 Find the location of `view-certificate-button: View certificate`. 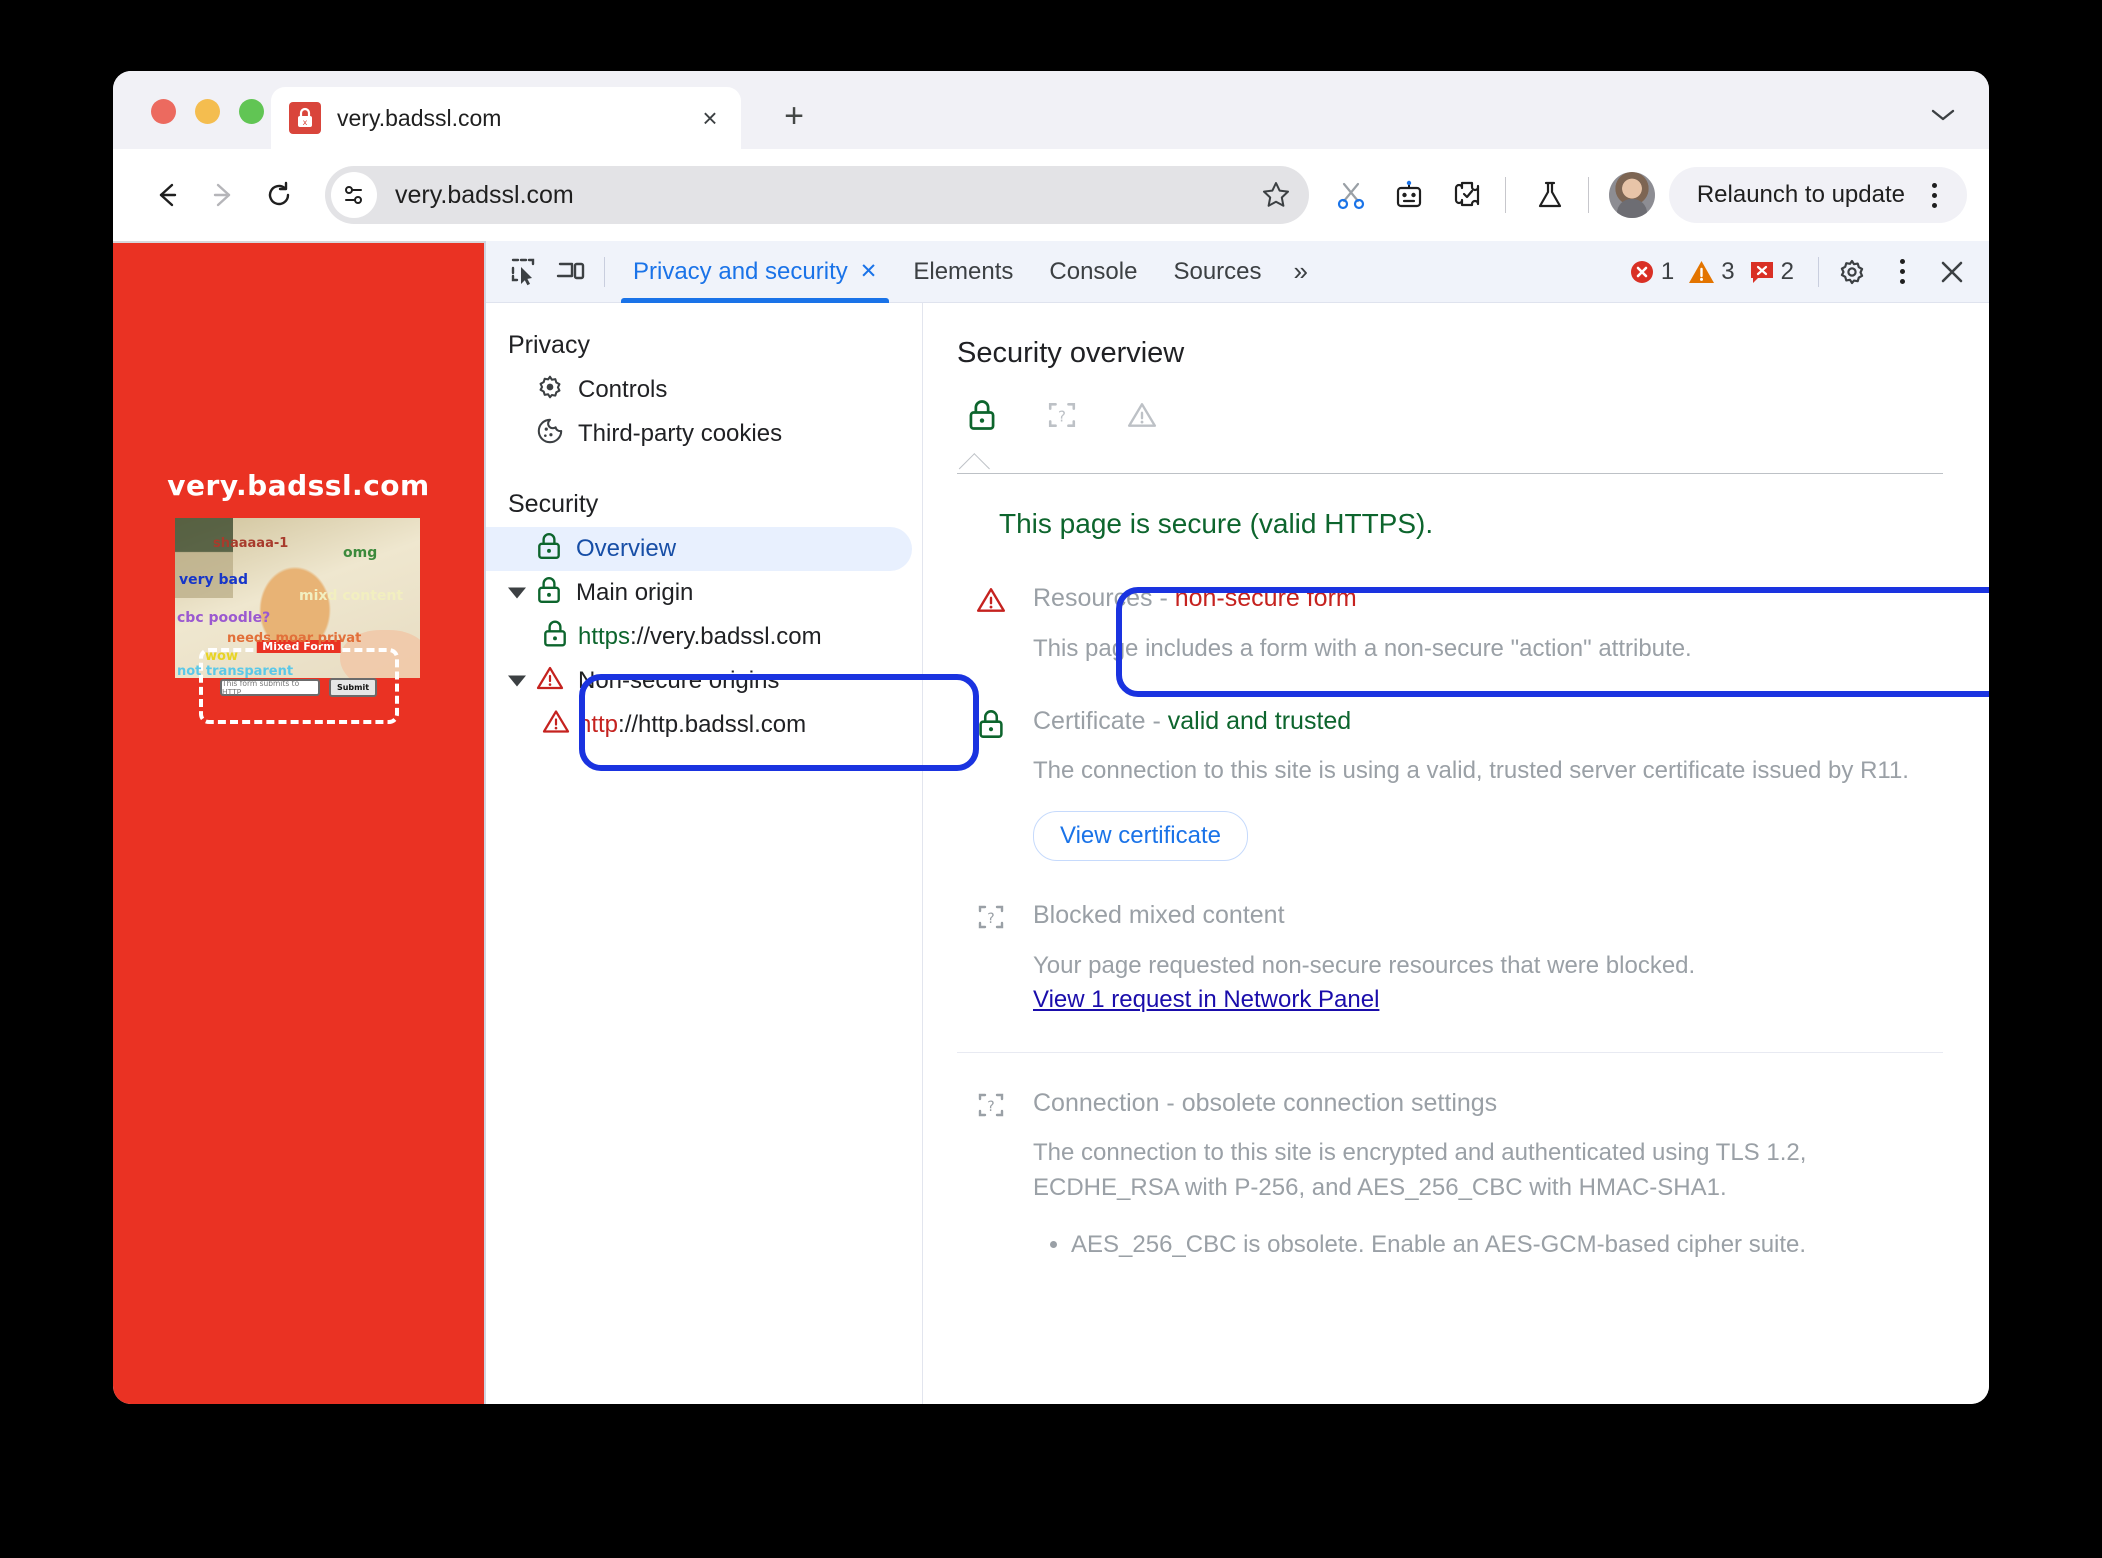

view-certificate-button: View certificate is located at coordinates (1140, 836).